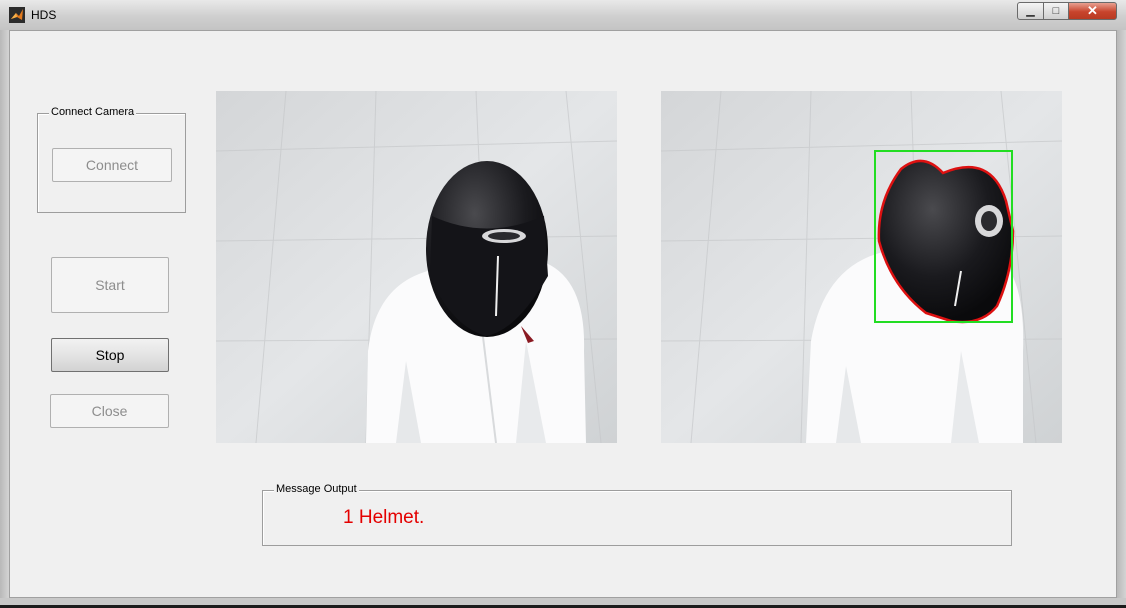 The image size is (1126, 608). Describe the element at coordinates (4, 317) in the screenshot. I see `window-frame-left` at that location.